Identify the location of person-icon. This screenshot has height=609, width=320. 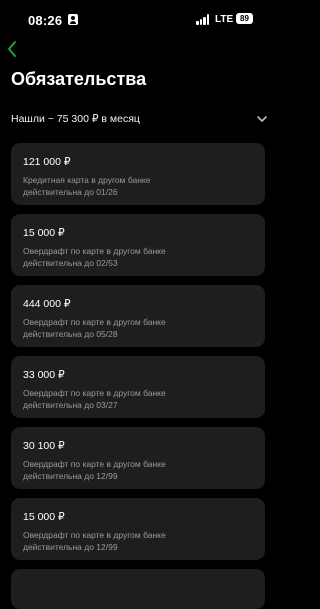
(73, 19).